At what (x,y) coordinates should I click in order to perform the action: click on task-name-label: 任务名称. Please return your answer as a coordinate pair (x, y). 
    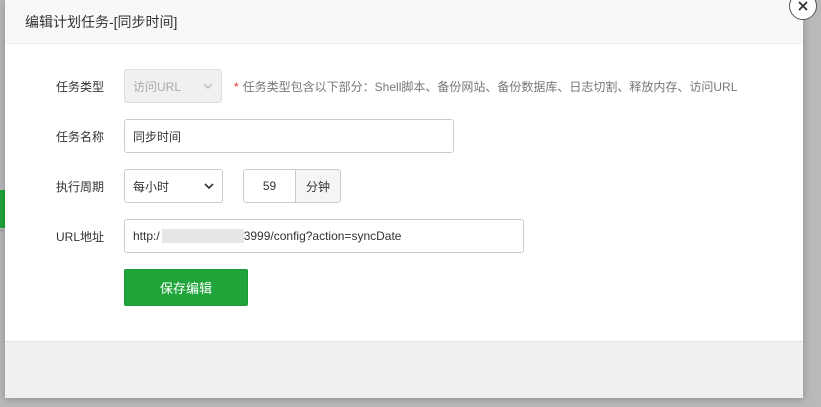
    Looking at the image, I should click on (79, 136).